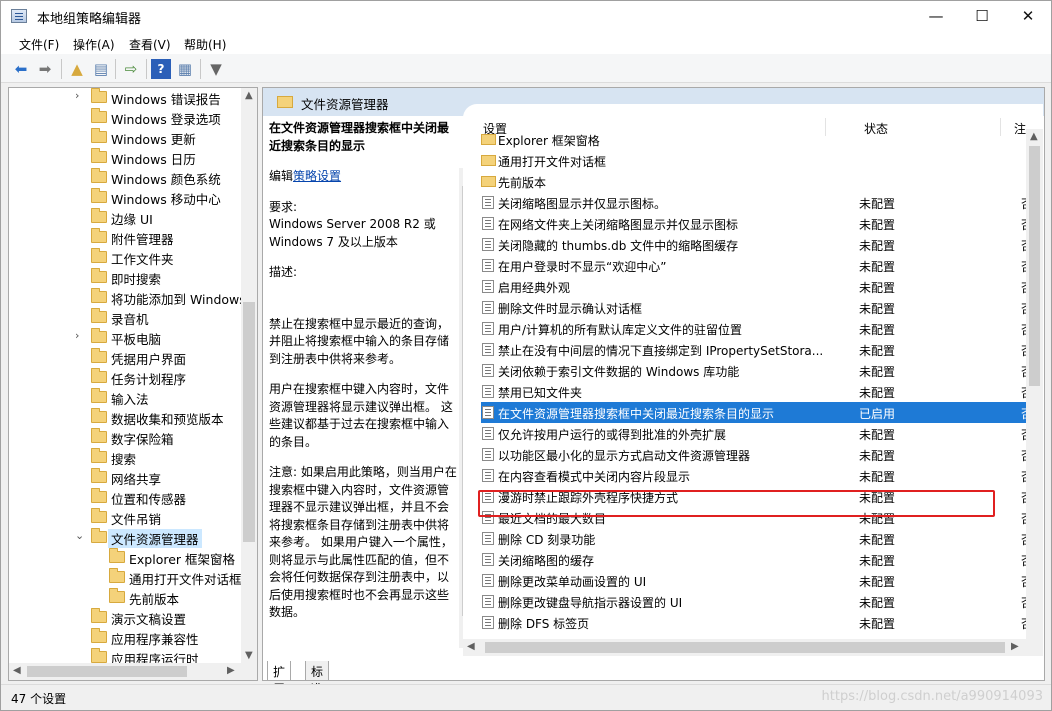  I want to click on show-hide-tree-icon: ▤, so click(101, 69).